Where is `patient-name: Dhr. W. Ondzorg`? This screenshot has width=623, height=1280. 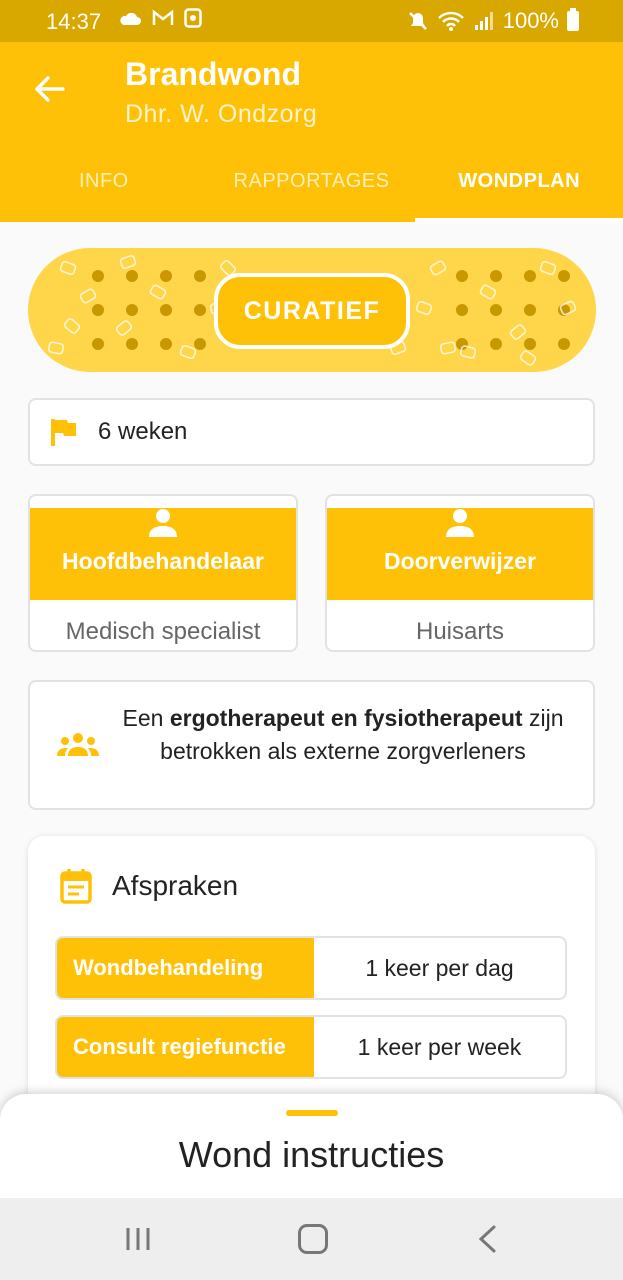
patient-name: Dhr. W. Ondzorg is located at coordinates (221, 114).